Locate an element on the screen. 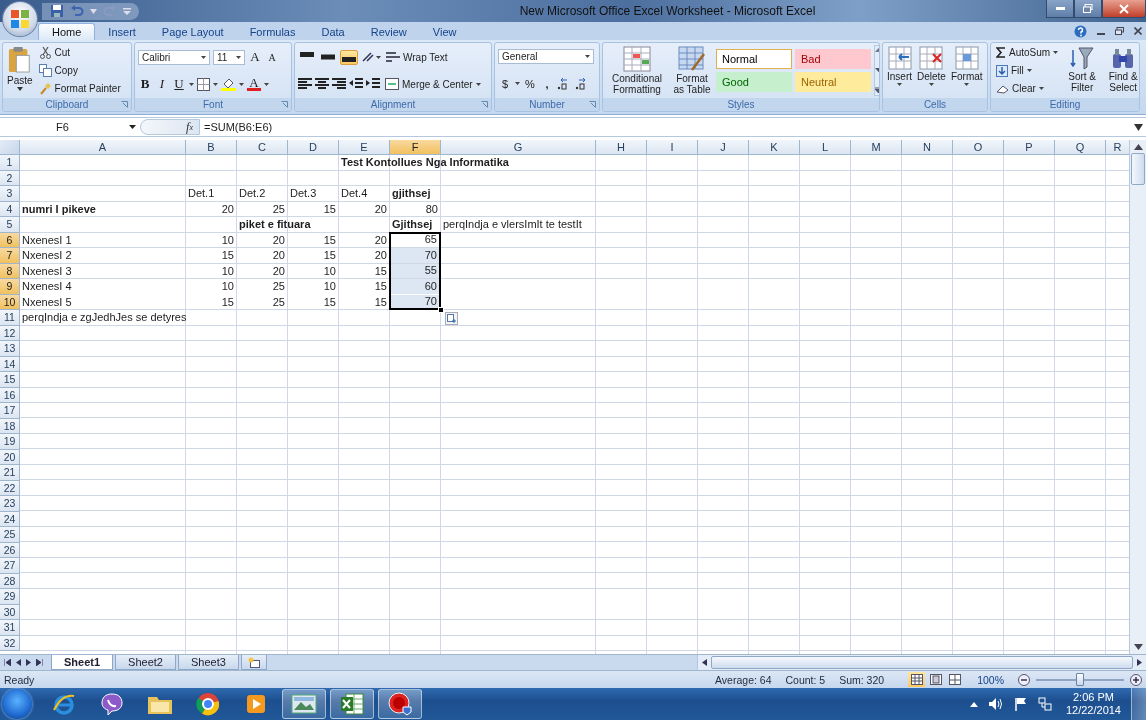  row-header: 5 is located at coordinates (10, 225).